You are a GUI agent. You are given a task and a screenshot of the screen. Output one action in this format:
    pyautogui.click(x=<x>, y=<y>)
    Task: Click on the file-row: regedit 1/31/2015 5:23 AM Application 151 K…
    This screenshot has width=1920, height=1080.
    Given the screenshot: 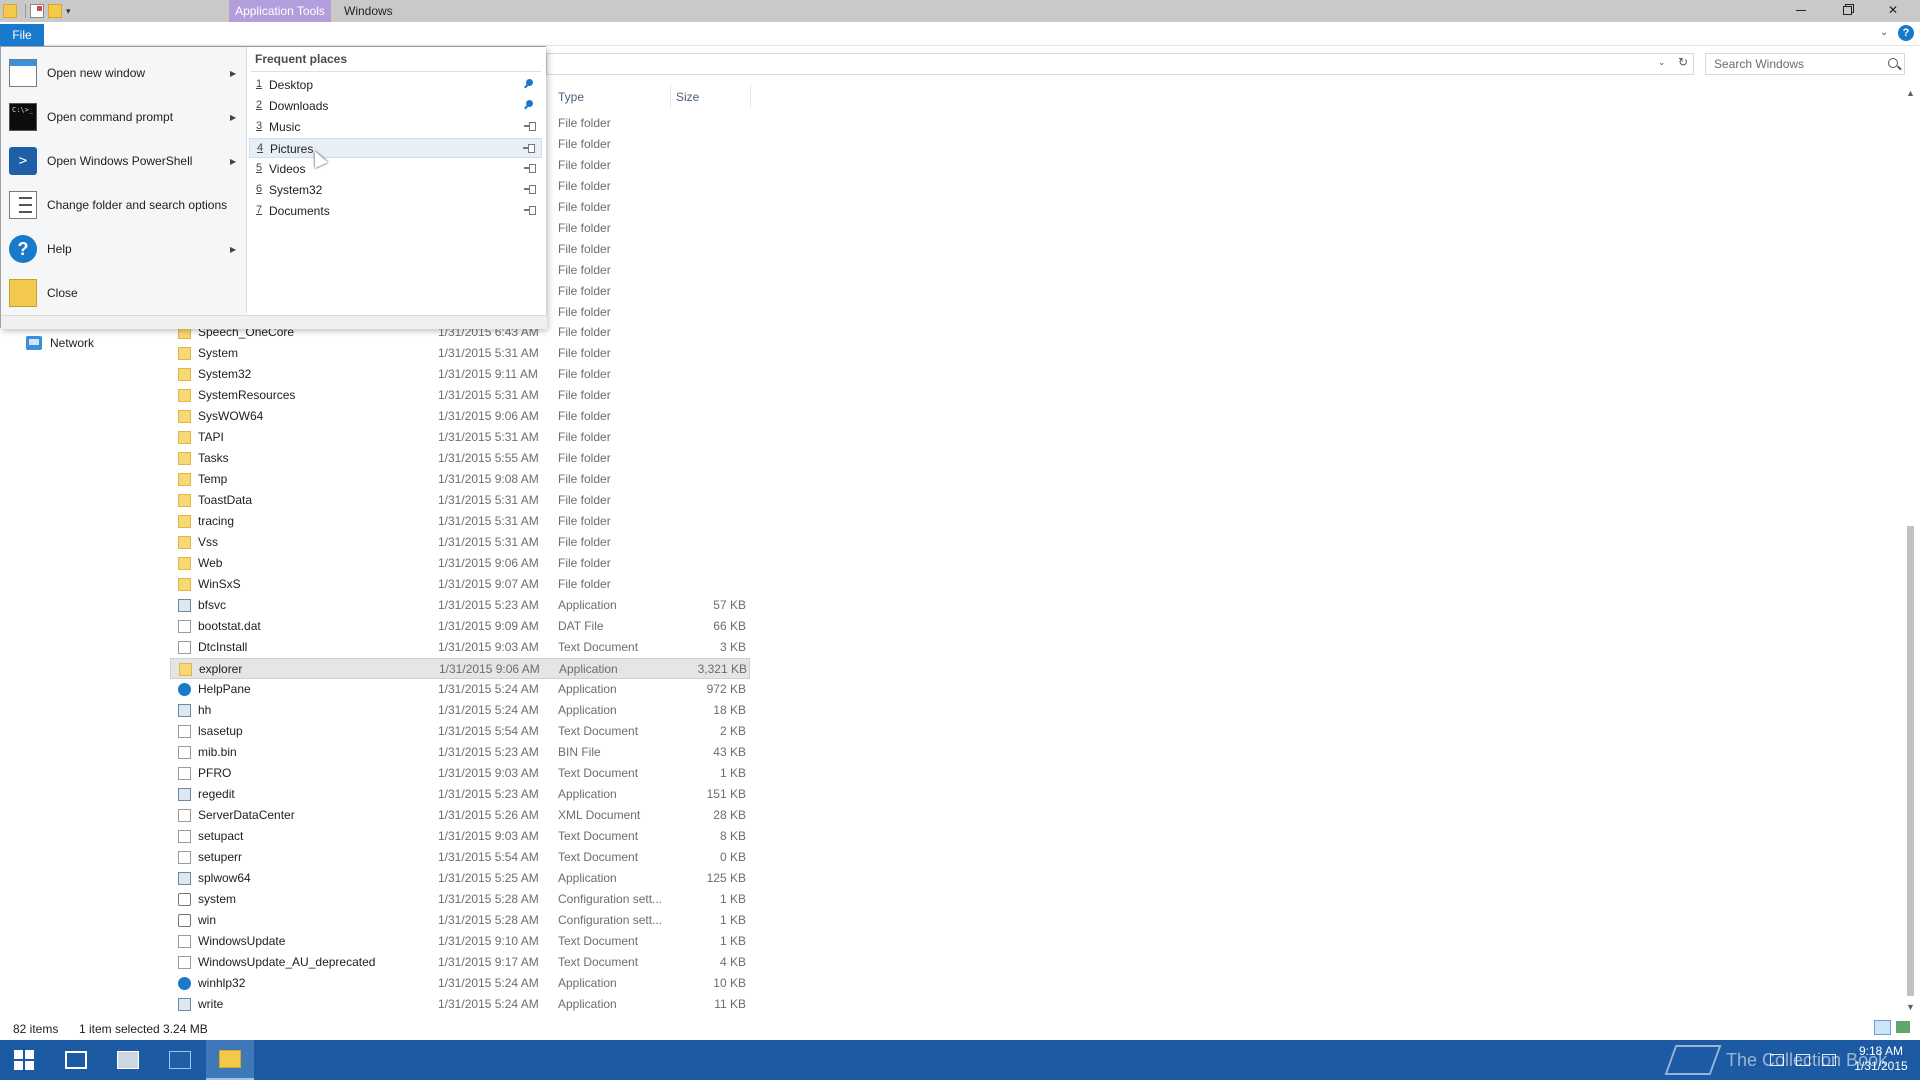 What is the action you would take?
    pyautogui.click(x=460, y=794)
    